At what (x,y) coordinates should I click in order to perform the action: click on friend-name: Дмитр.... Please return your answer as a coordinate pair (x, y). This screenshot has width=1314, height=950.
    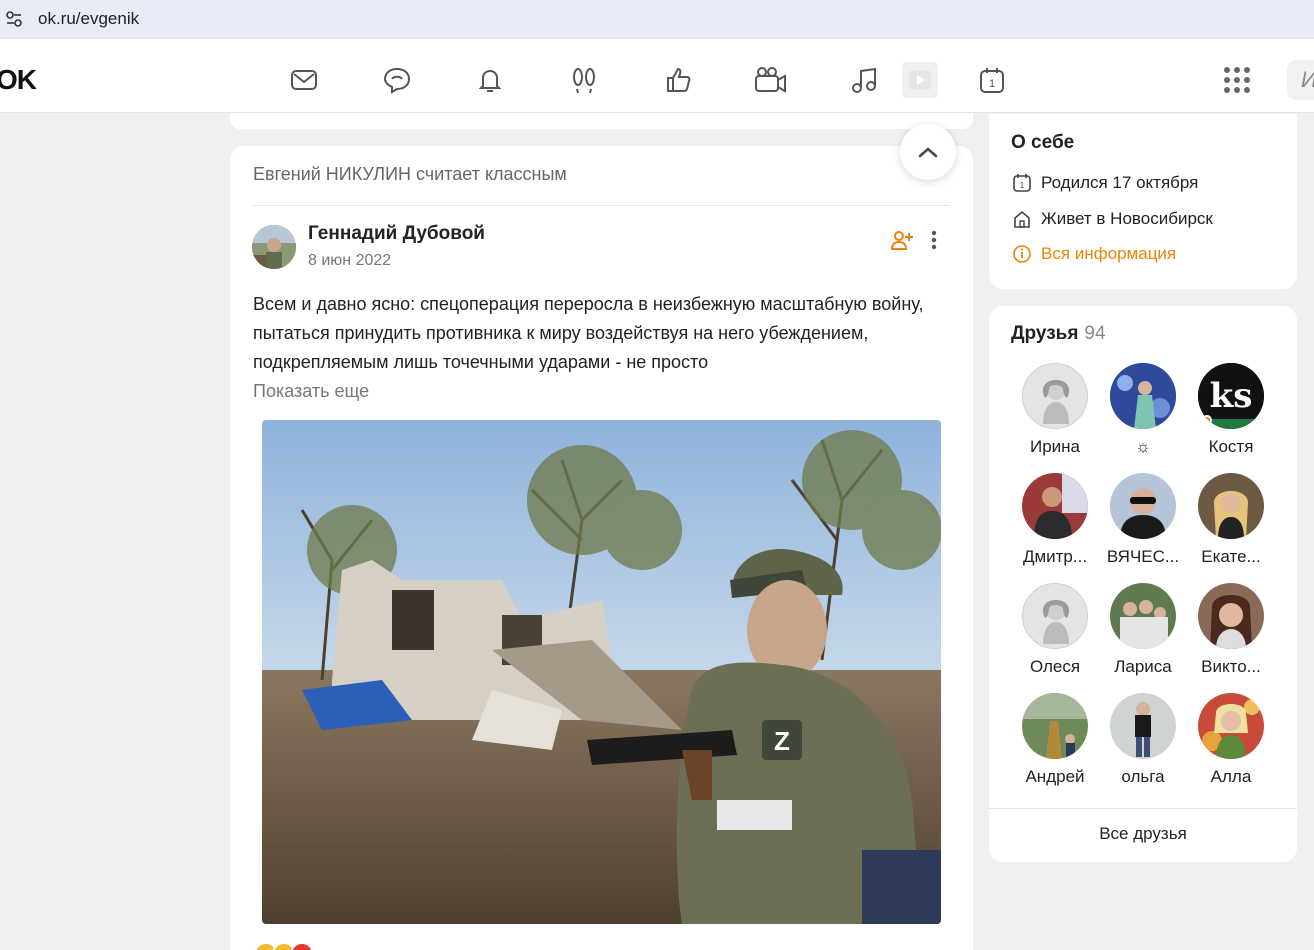
    Looking at the image, I should click on (1055, 557).